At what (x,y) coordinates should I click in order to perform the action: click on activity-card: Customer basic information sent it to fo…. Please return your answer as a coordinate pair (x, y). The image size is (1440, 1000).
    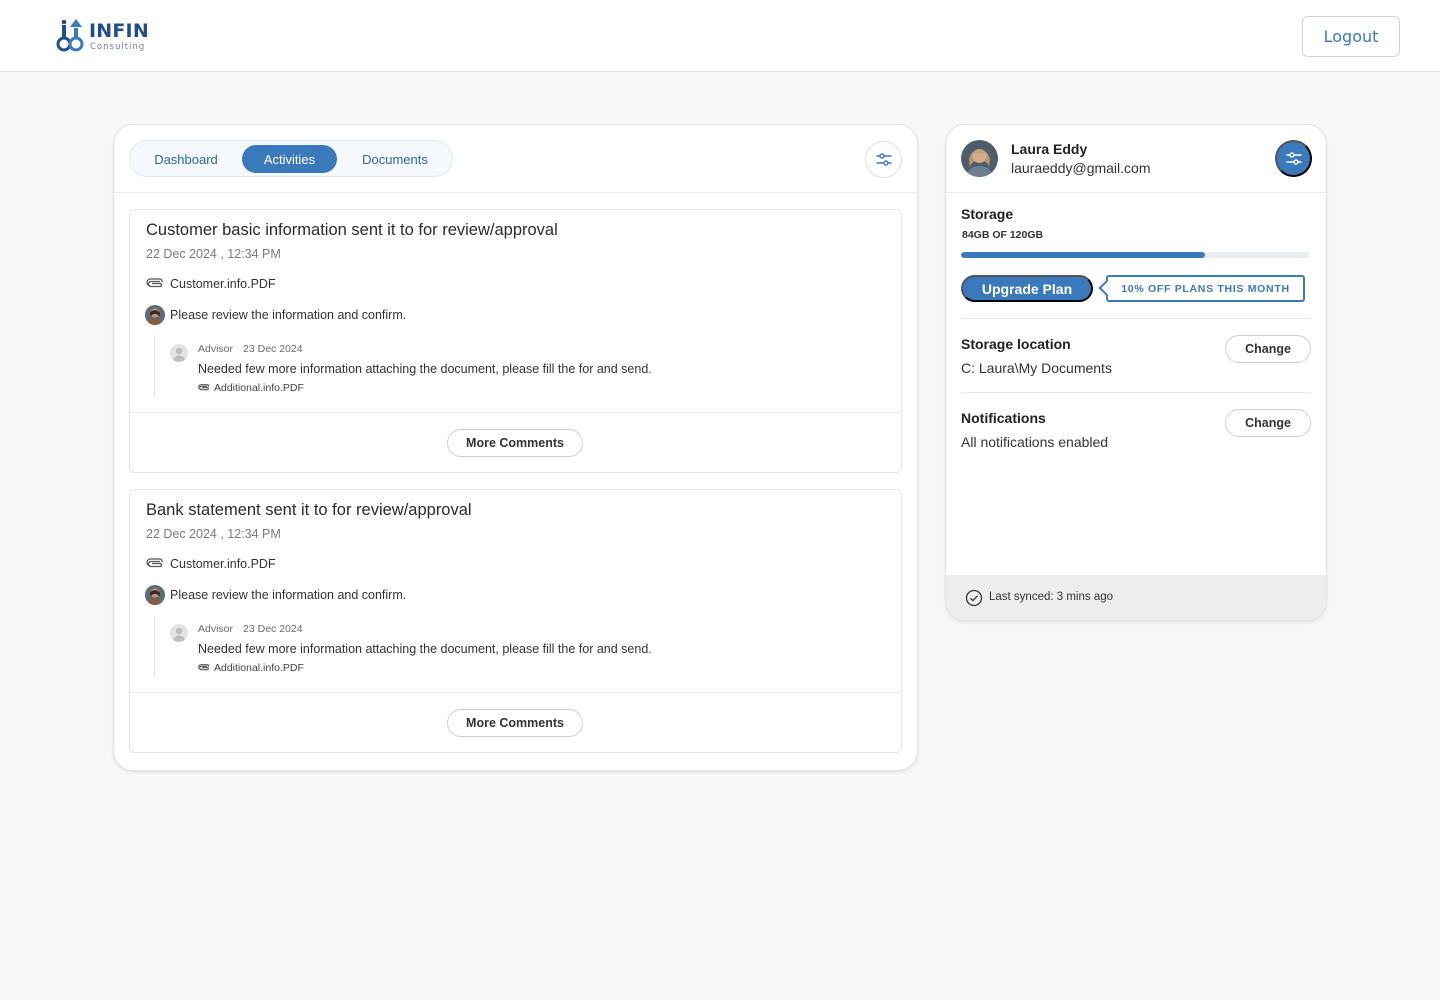
    Looking at the image, I should click on (515, 341).